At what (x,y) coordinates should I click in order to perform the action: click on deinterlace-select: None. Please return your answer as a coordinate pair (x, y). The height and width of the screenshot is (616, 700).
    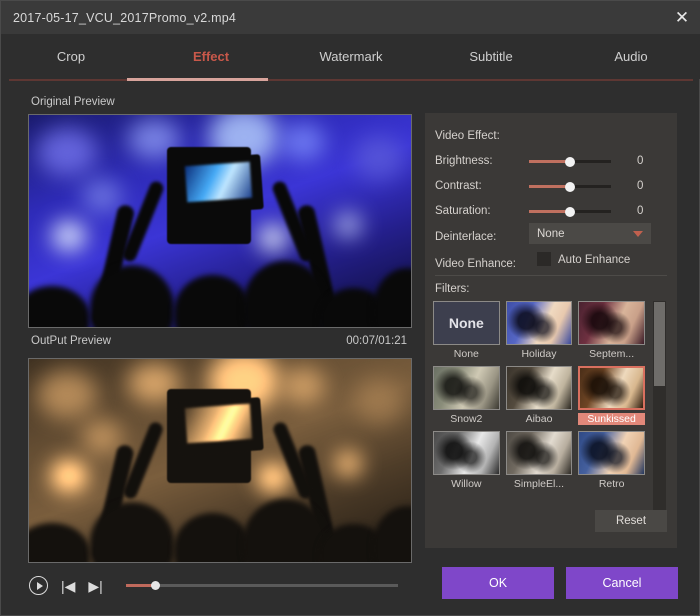
    Looking at the image, I should click on (590, 233).